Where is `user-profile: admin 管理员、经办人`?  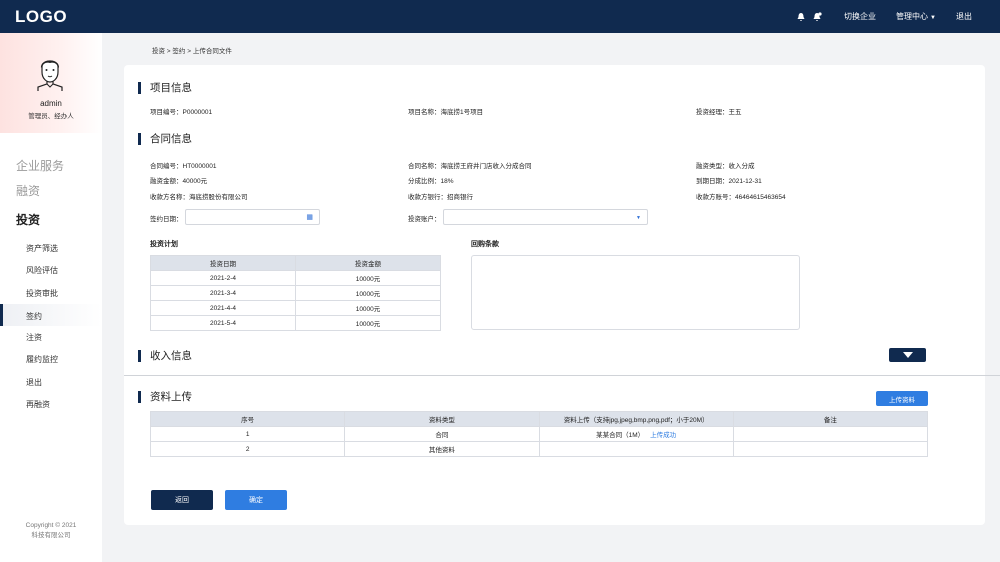
user-profile: admin 管理员、经办人 is located at coordinates (51, 83).